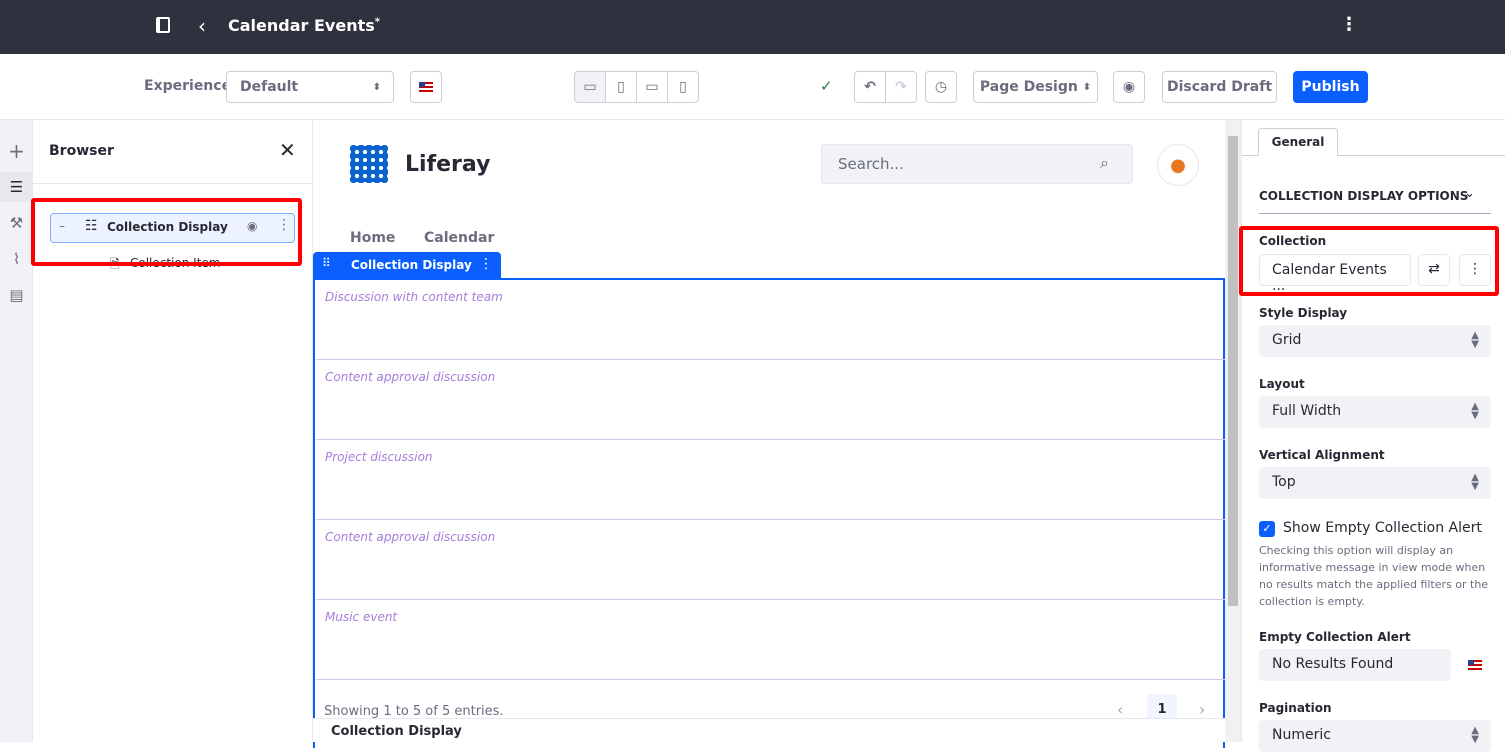 This screenshot has width=1505, height=752. I want to click on scrollbar-thumb, so click(1233, 371).